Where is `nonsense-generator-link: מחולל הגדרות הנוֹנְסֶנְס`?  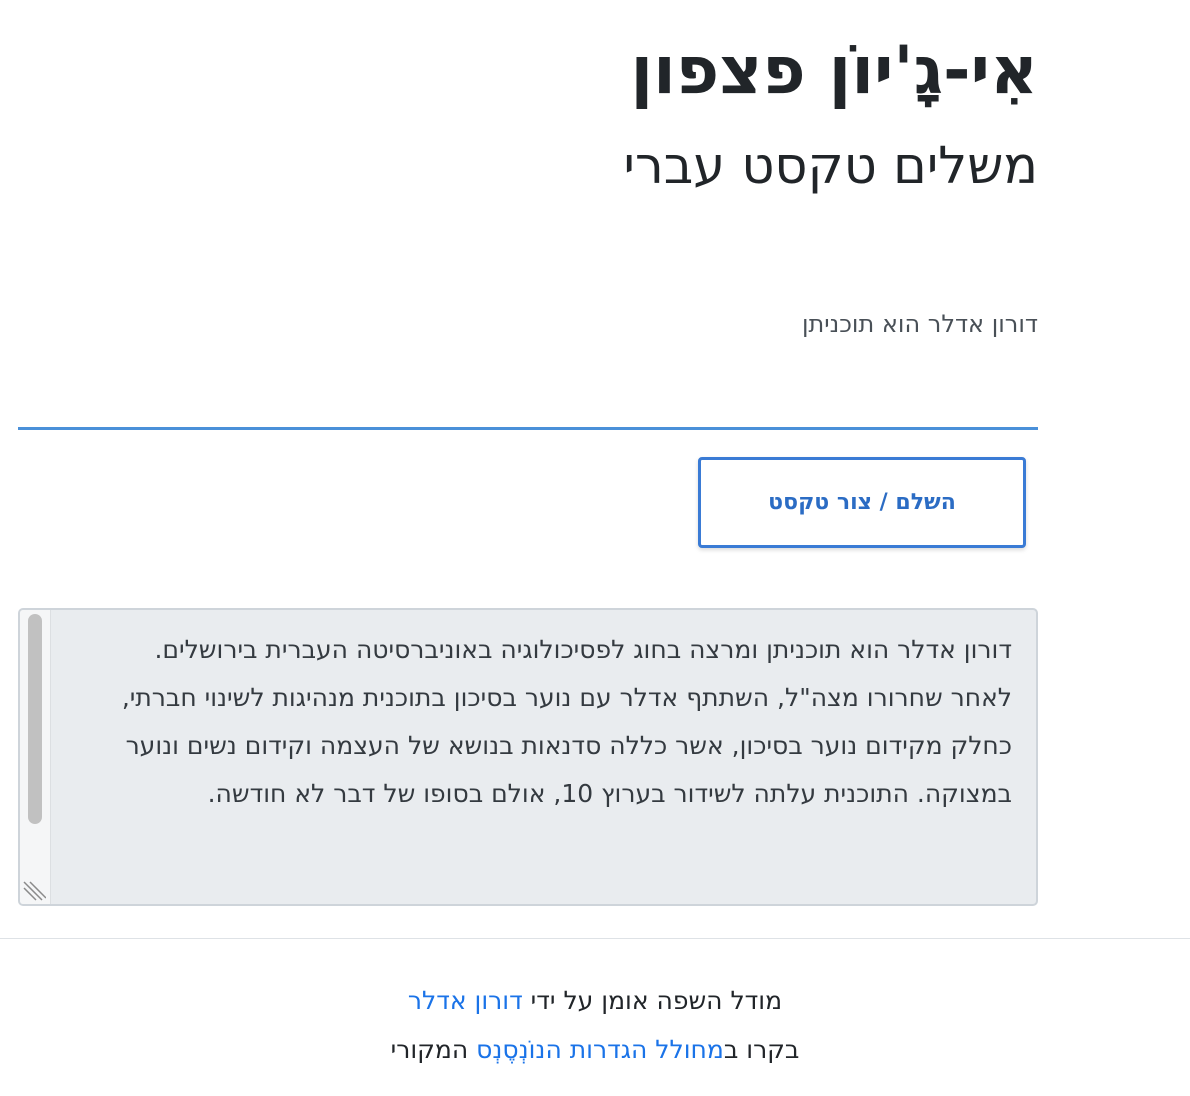
nonsense-generator-link: מחולל הגדרות הנוֹנְסֶנְס is located at coordinates (600, 1049).